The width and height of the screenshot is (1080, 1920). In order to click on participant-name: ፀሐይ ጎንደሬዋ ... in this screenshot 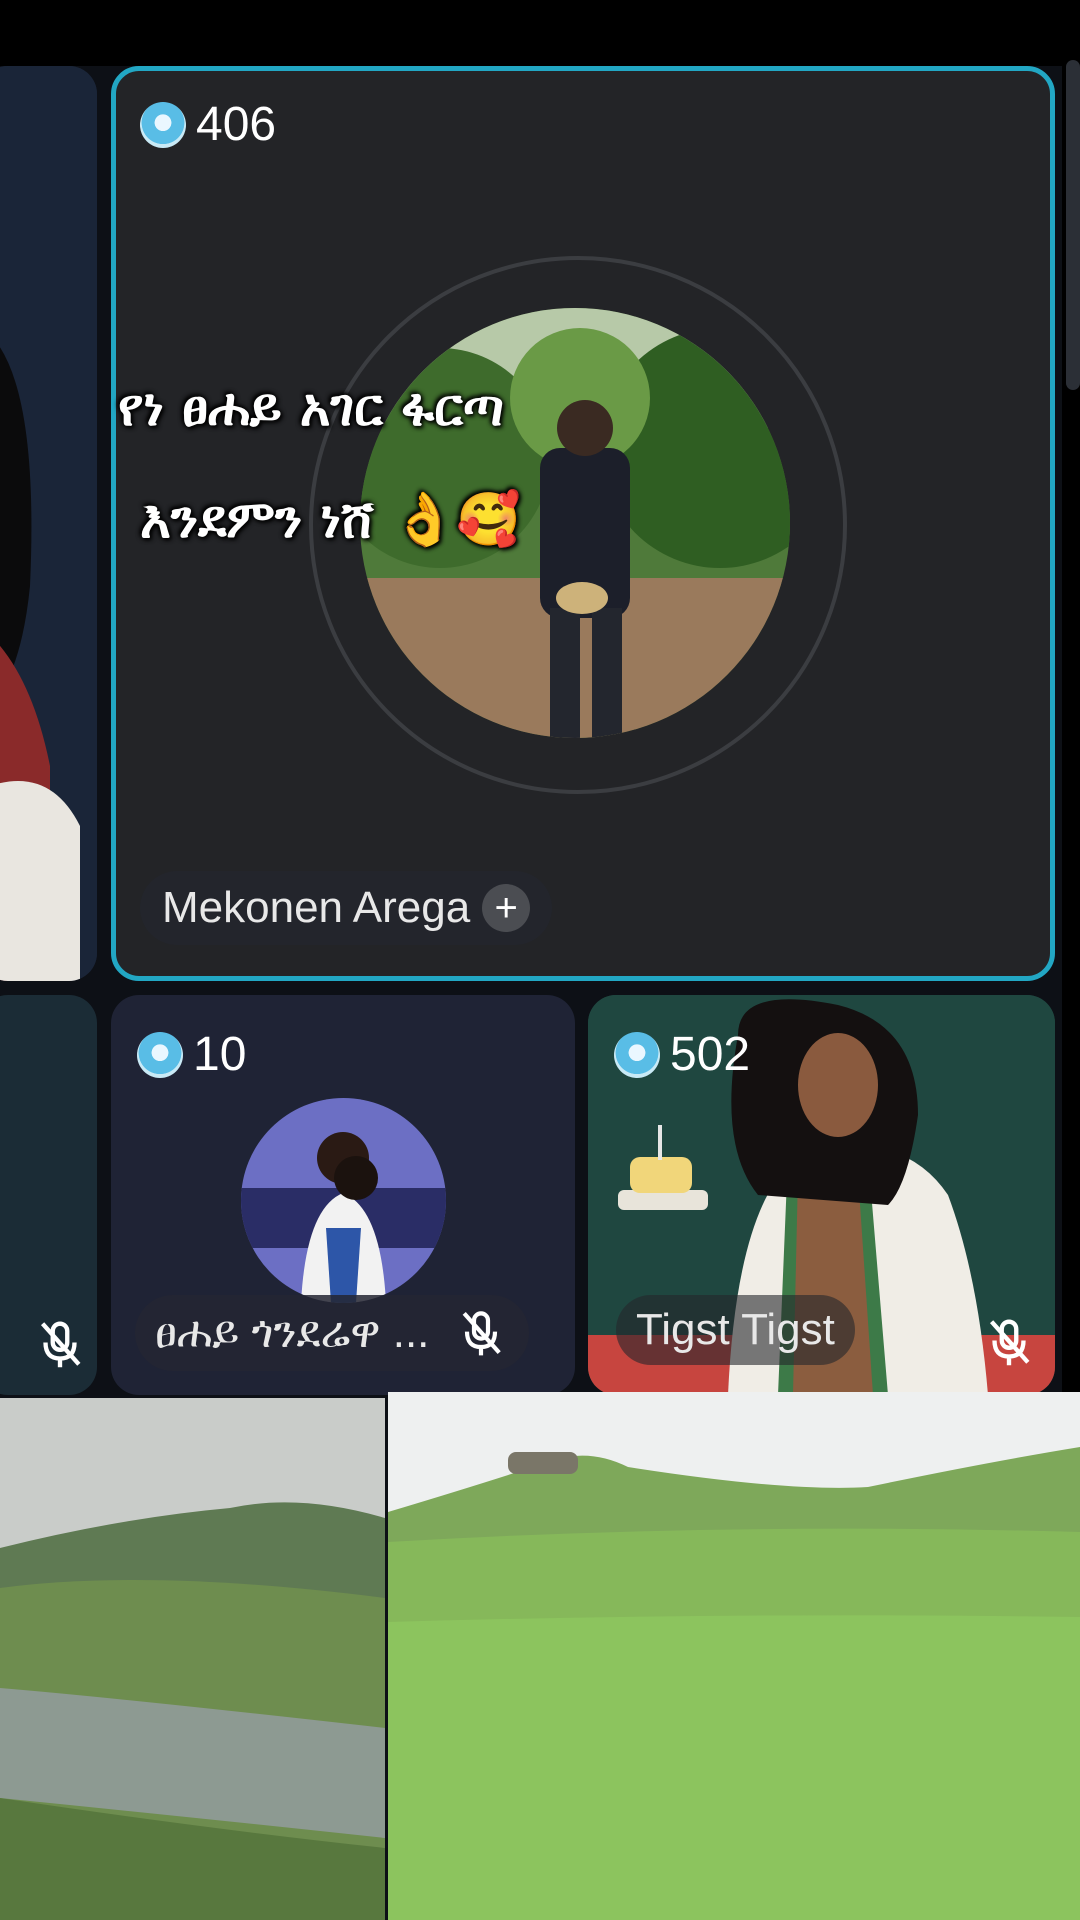, I will do `click(292, 1332)`.